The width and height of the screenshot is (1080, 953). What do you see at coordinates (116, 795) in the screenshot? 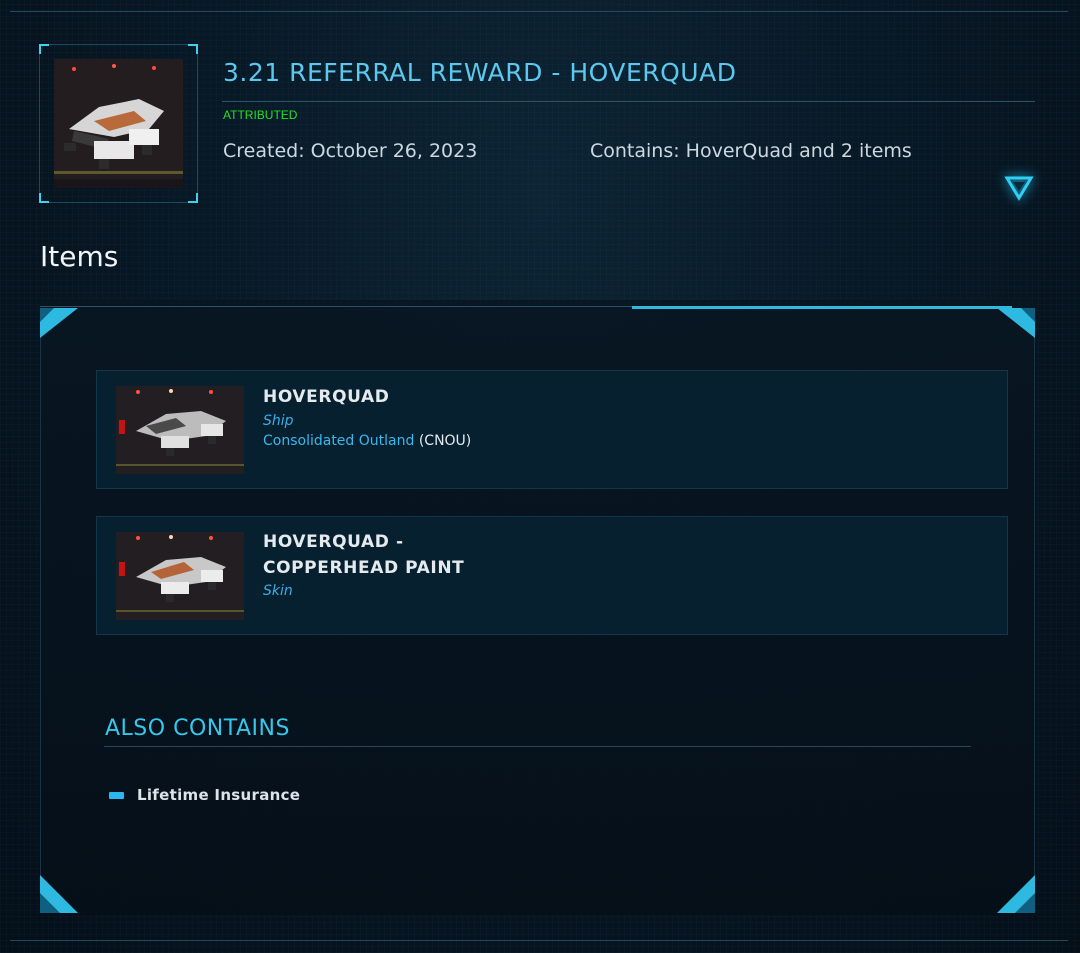
I see `dash-bullet-icon` at bounding box center [116, 795].